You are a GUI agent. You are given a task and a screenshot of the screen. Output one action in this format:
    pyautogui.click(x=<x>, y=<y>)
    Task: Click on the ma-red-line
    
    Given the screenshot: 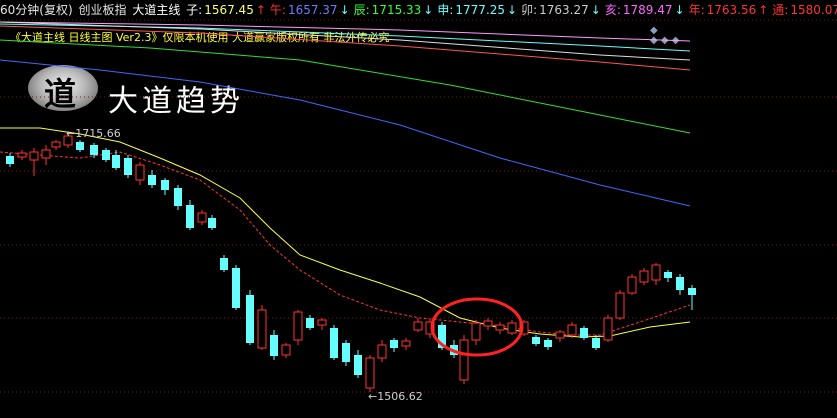 What is the action you would take?
    pyautogui.click(x=345, y=48)
    